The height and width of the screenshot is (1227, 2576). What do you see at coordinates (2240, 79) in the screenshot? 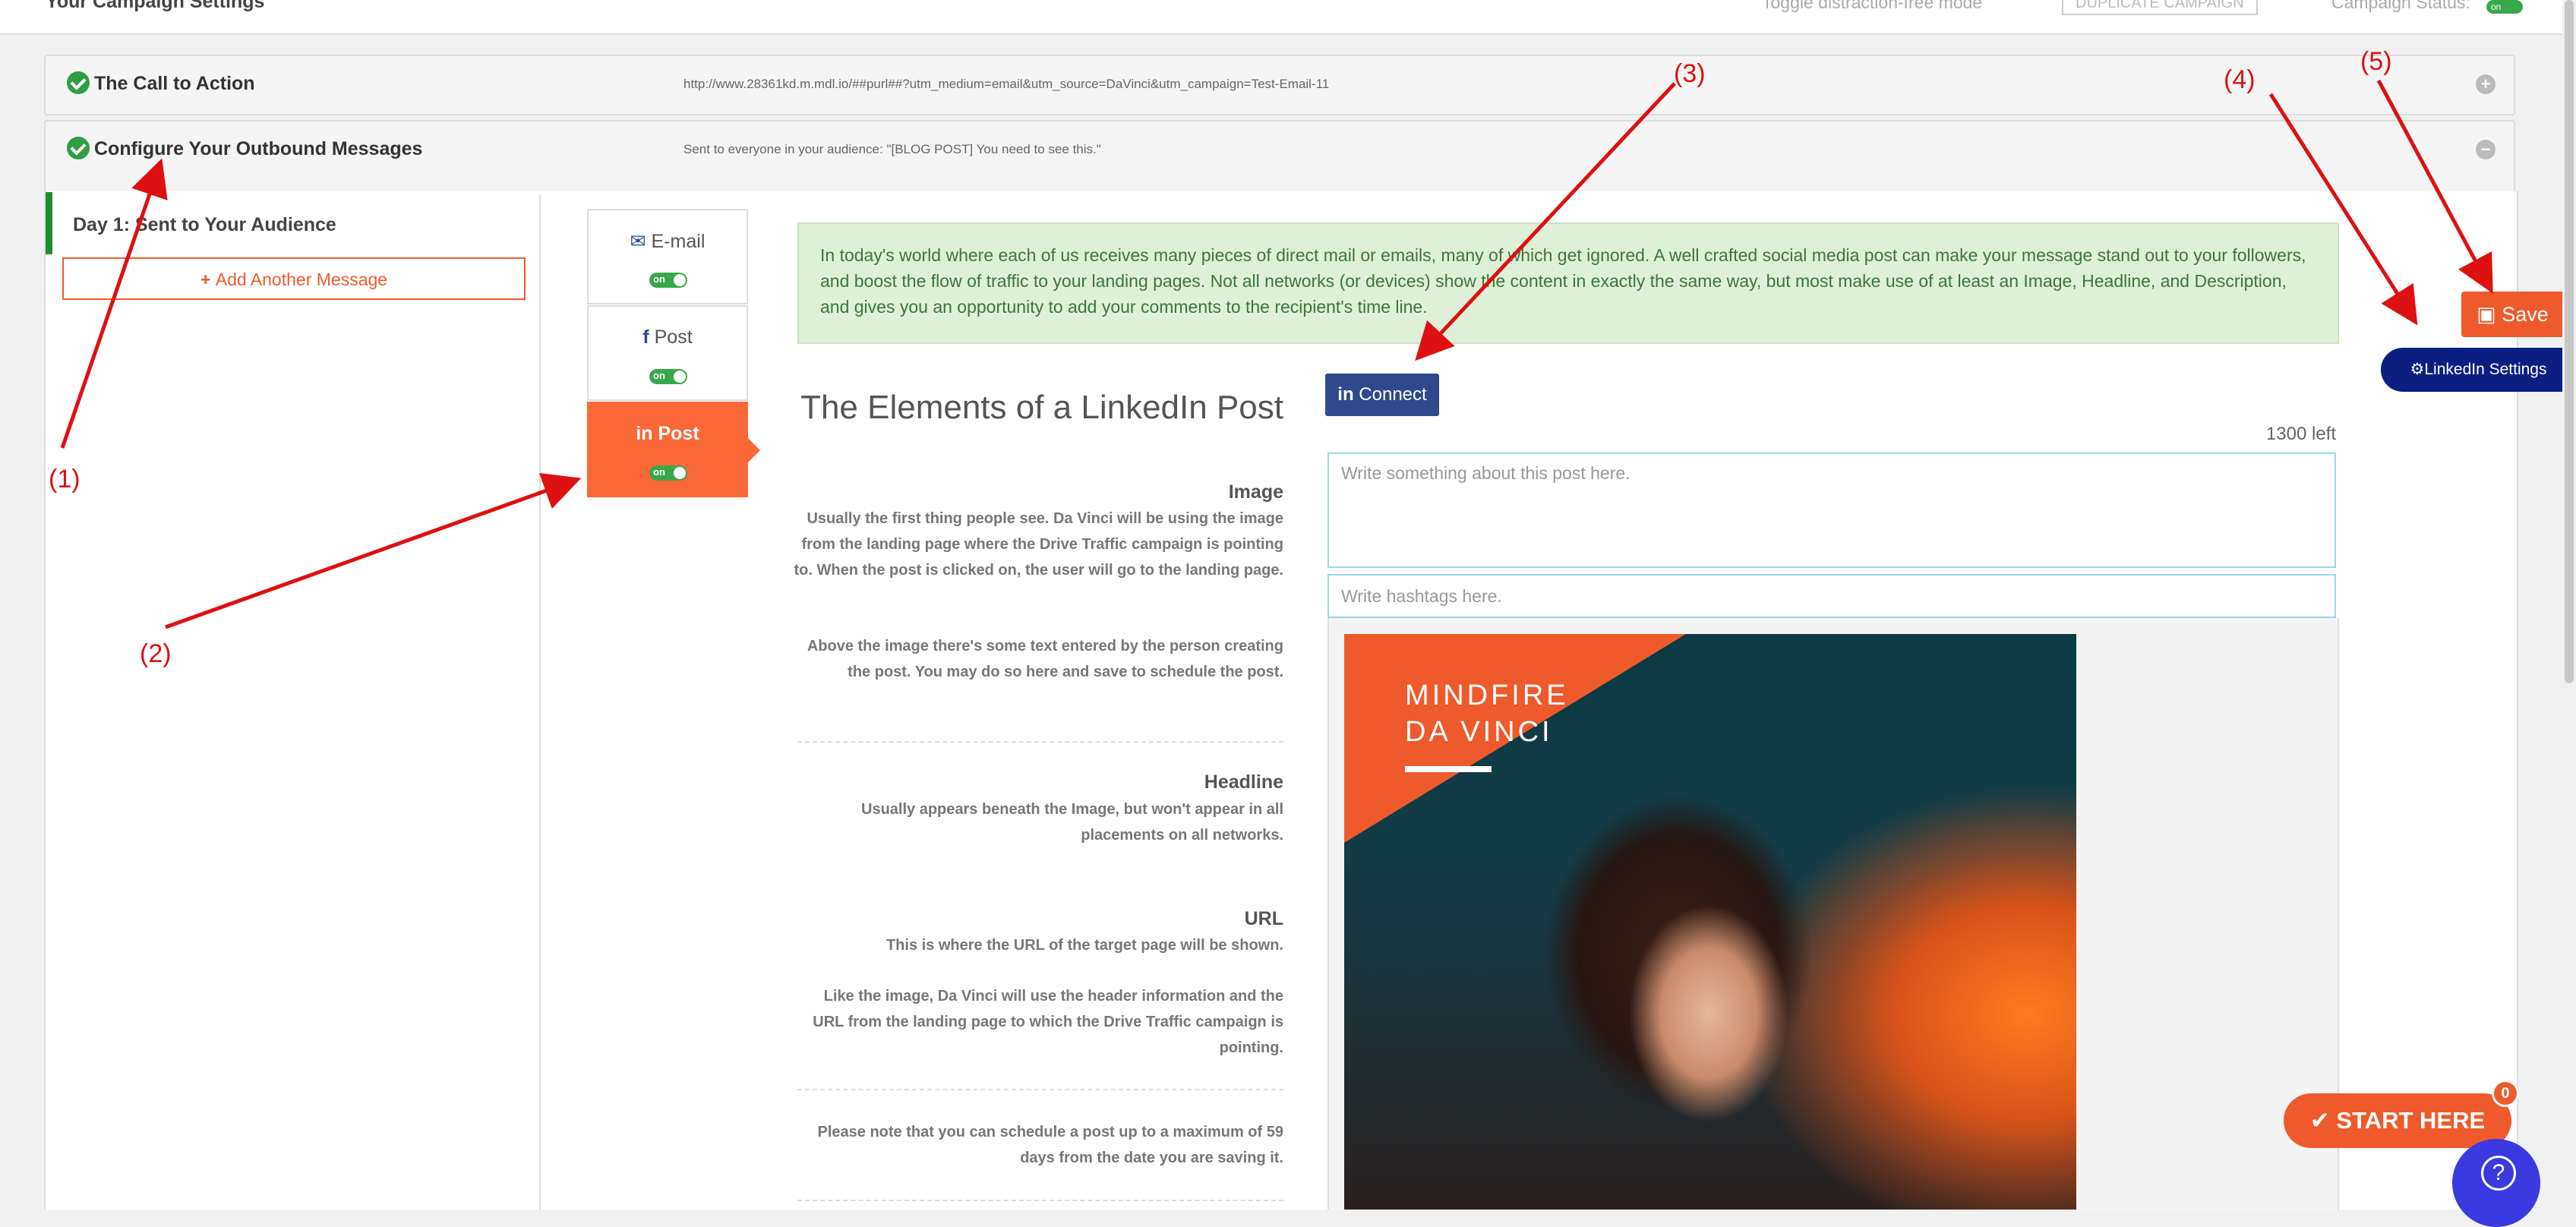
I see `annotation-label-4: (4)` at bounding box center [2240, 79].